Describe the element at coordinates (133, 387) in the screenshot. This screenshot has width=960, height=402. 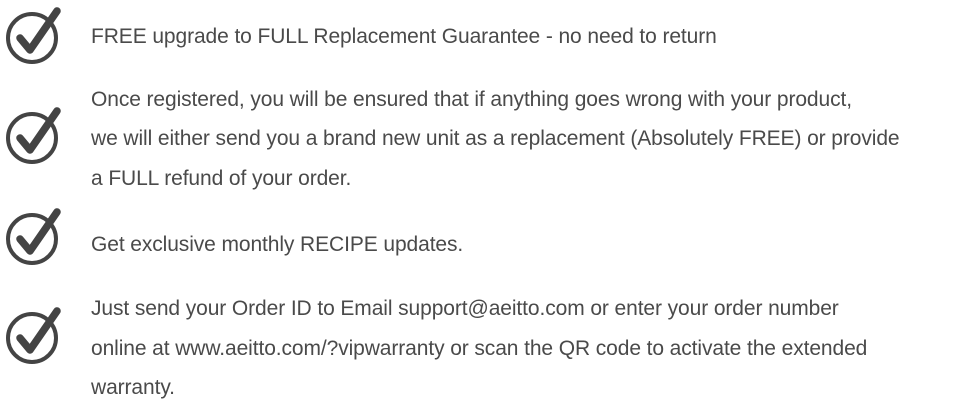
I see `benefit-text-line: warranty.` at that location.